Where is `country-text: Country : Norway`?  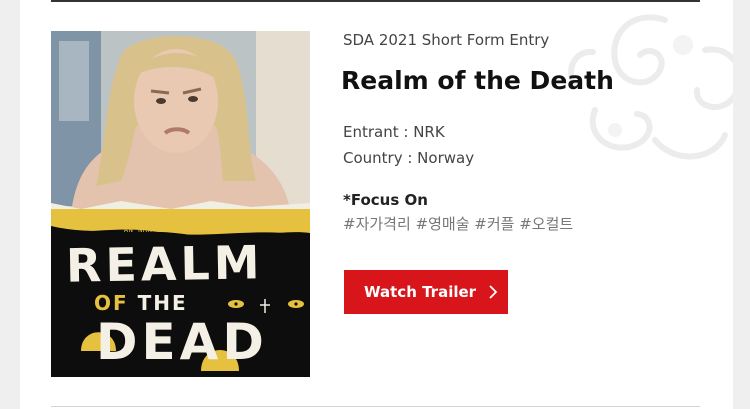 country-text: Country : Norway is located at coordinates (409, 158).